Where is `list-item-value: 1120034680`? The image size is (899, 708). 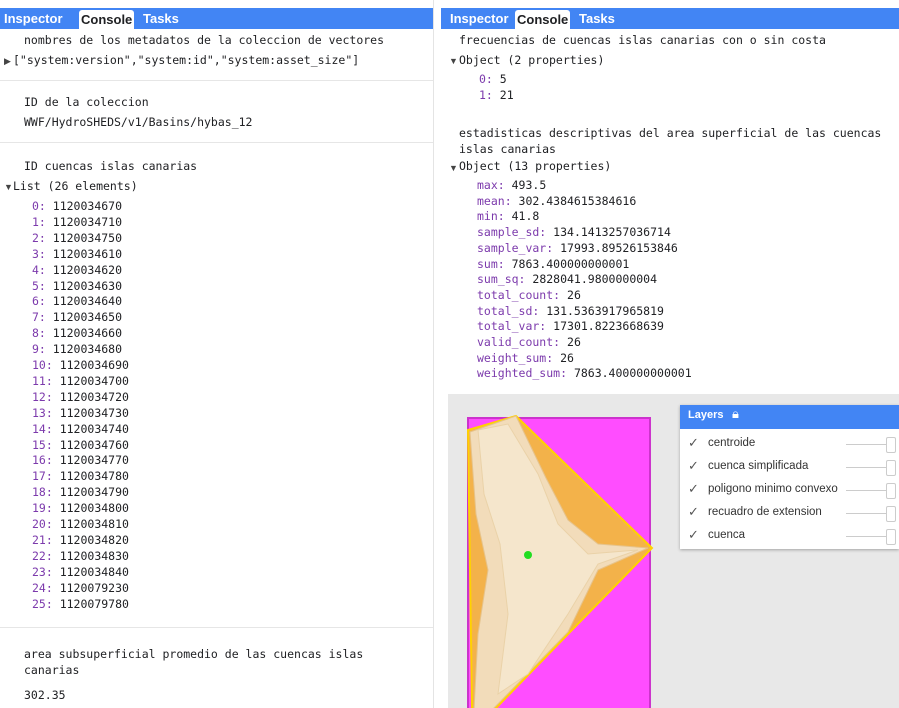
list-item-value: 1120034680 is located at coordinates (84, 349).